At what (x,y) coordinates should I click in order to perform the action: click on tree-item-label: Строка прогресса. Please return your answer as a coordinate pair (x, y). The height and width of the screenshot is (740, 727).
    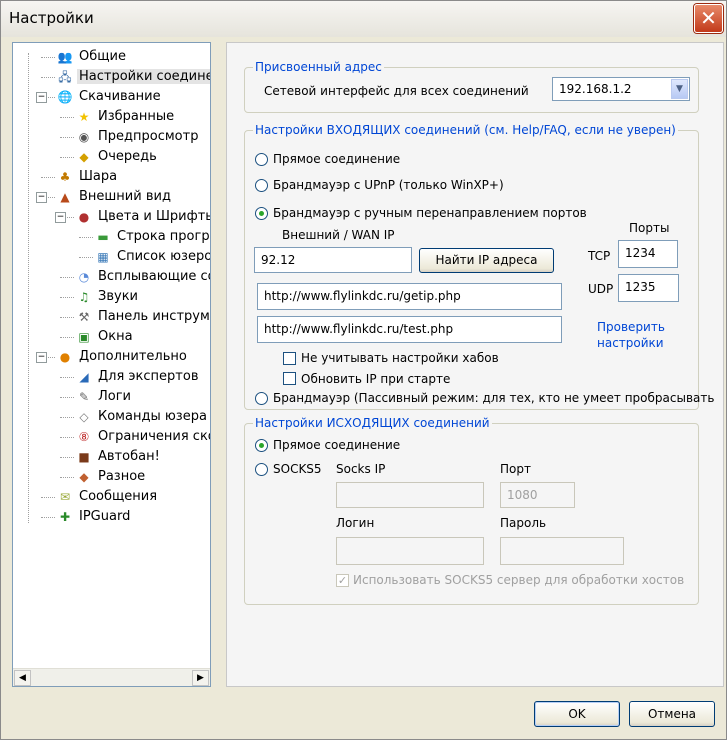
    Looking at the image, I should click on (163, 236).